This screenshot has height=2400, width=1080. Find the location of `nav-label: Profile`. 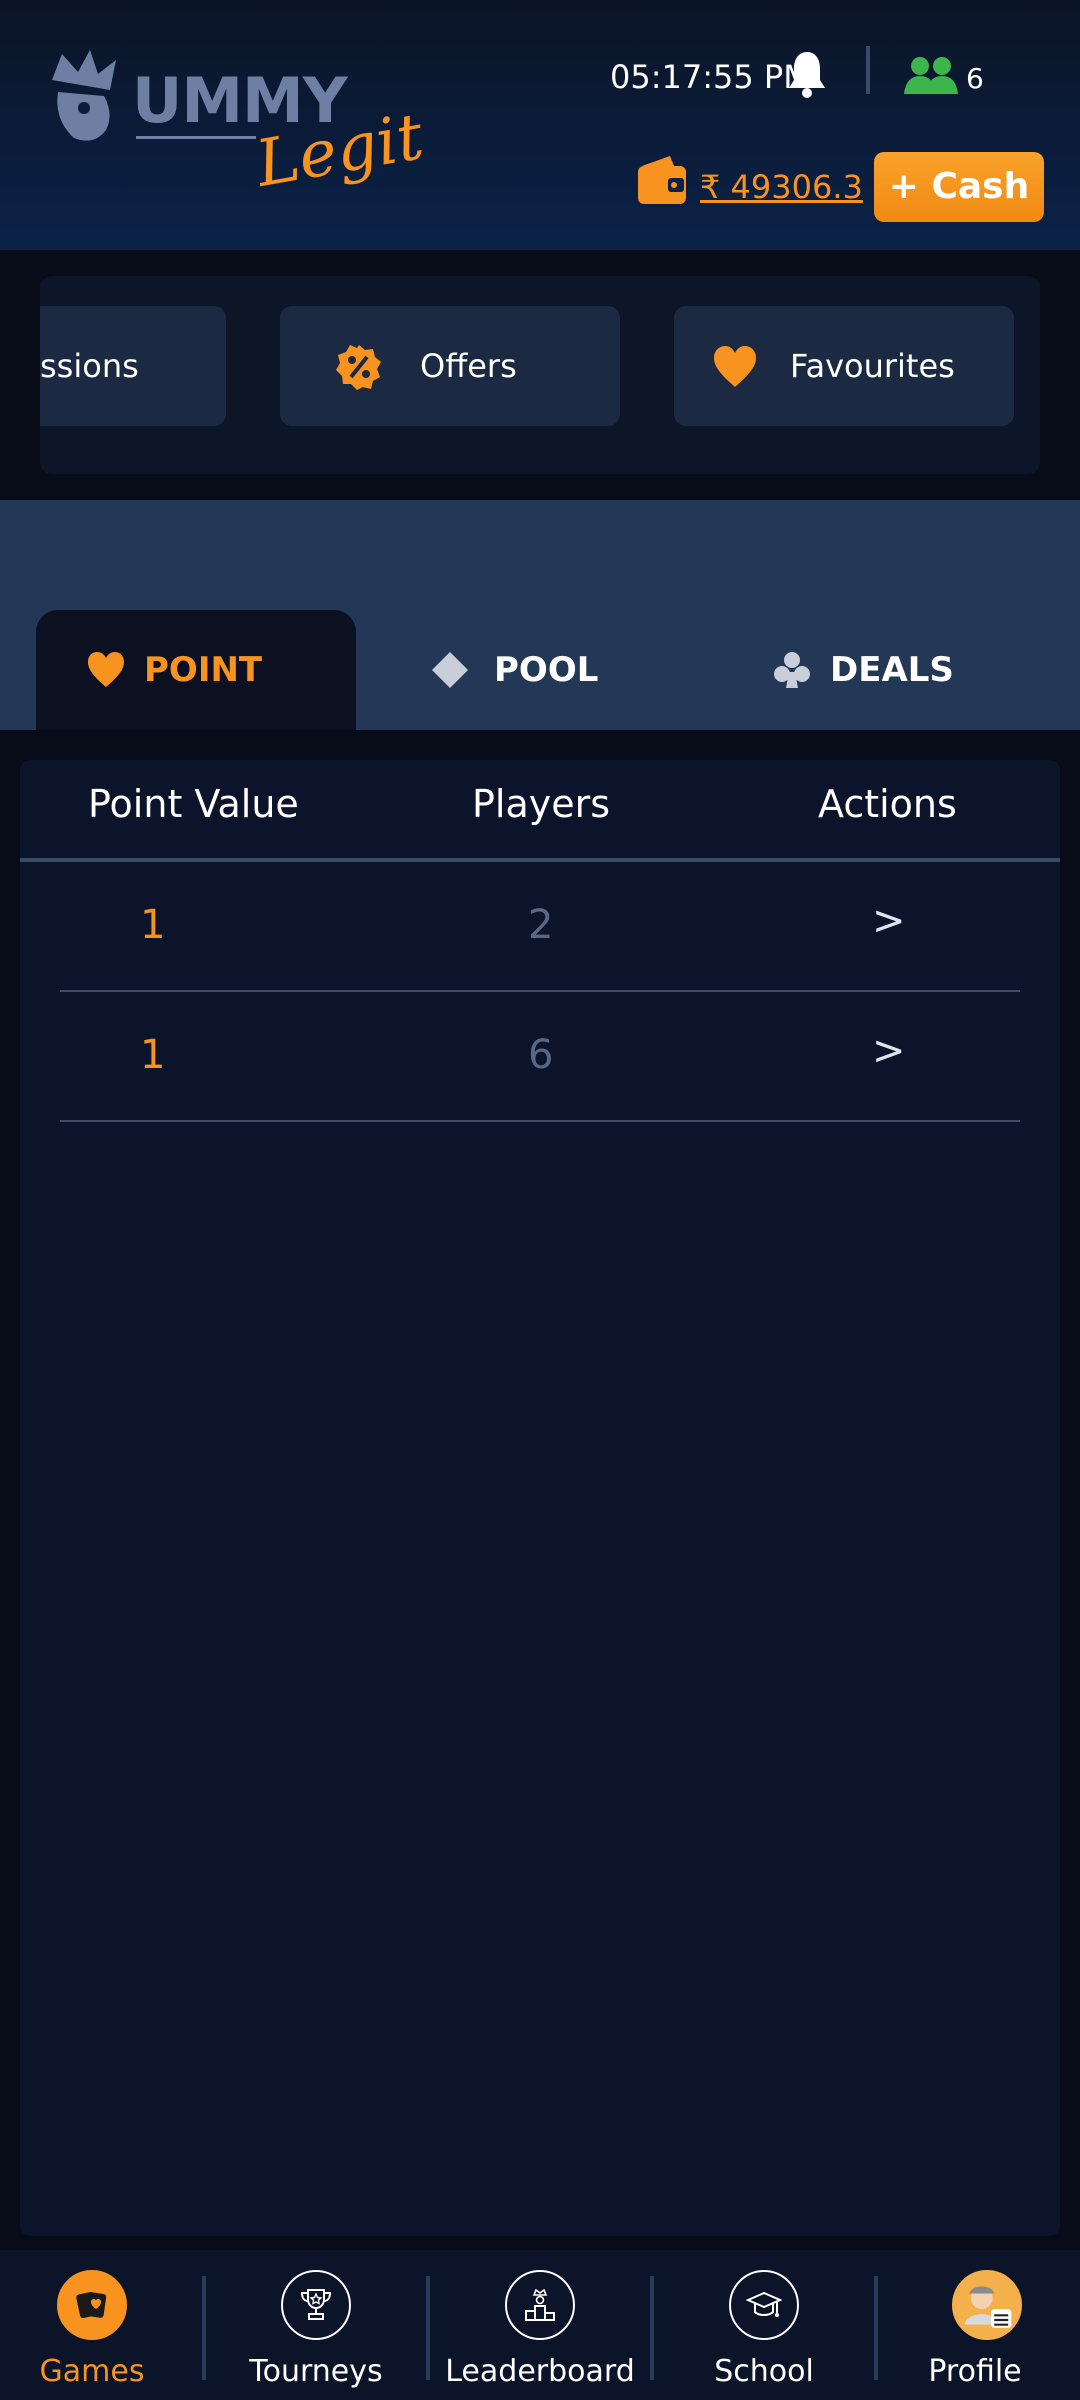

nav-label: Profile is located at coordinates (975, 2371).